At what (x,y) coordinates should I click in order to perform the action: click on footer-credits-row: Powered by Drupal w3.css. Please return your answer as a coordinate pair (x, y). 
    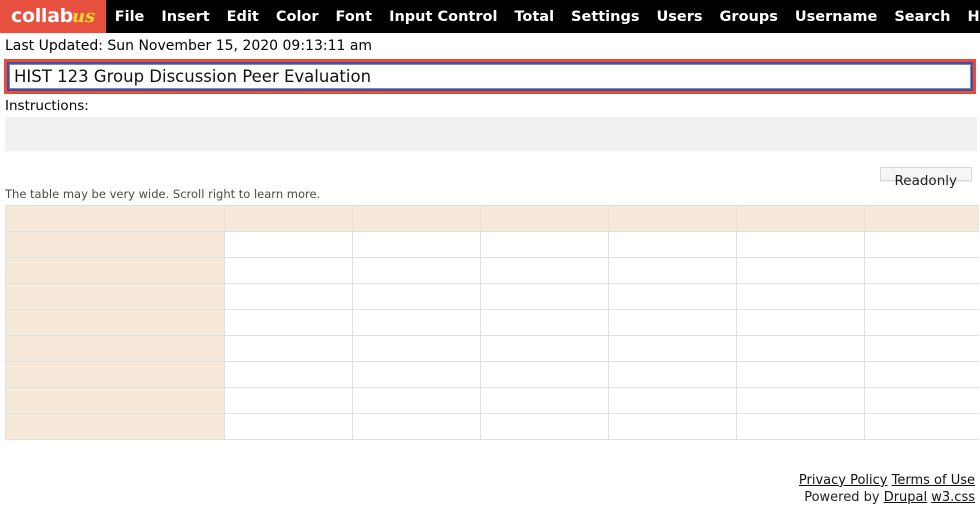
    Looking at the image, I should click on (487, 498).